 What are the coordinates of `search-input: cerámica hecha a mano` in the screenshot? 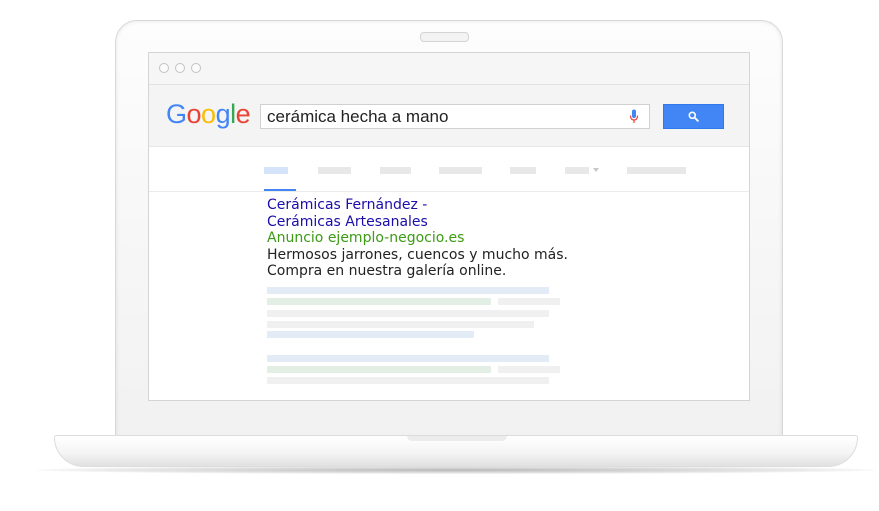 It's located at (455, 116).